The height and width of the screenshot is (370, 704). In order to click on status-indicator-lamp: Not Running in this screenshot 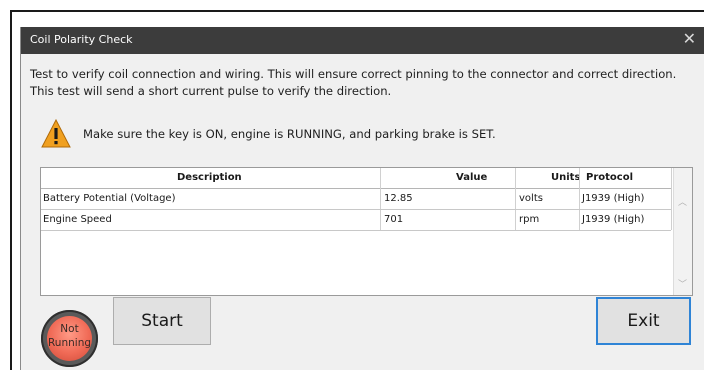, I will do `click(69, 338)`.